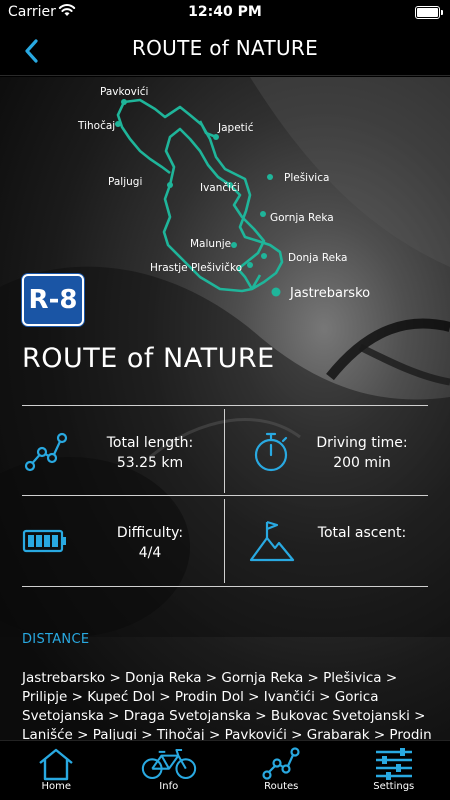 This screenshot has width=450, height=800. What do you see at coordinates (210, 244) in the screenshot?
I see `map-label-malunje: Malunje` at bounding box center [210, 244].